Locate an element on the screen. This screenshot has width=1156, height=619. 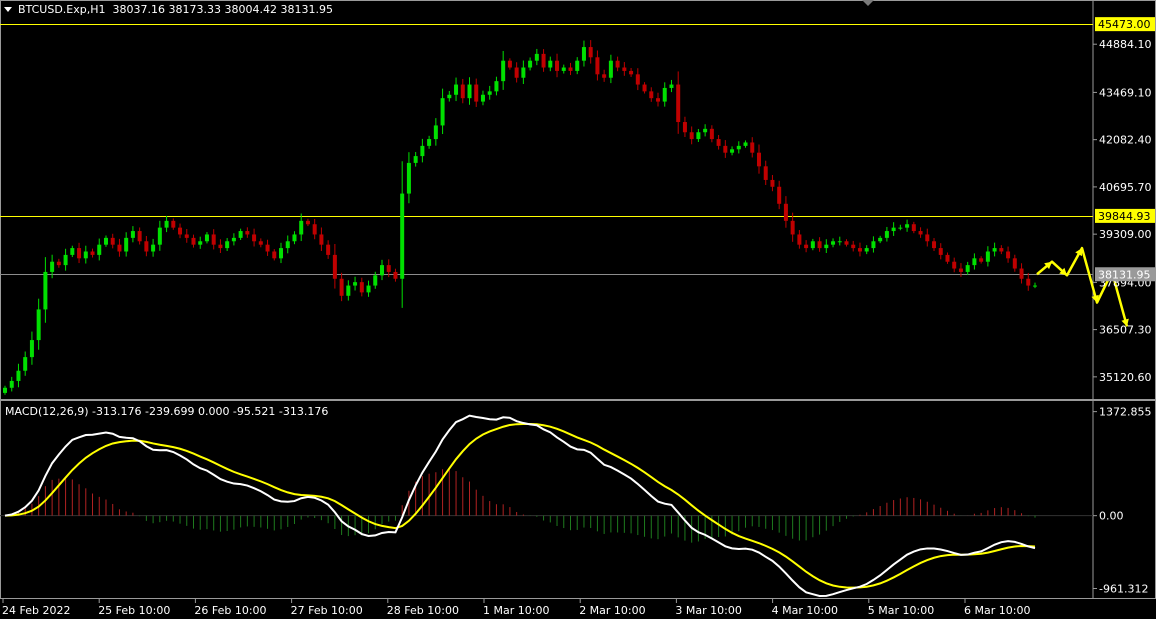
time-tick-label: 26 Feb 10:00 is located at coordinates (230, 610).